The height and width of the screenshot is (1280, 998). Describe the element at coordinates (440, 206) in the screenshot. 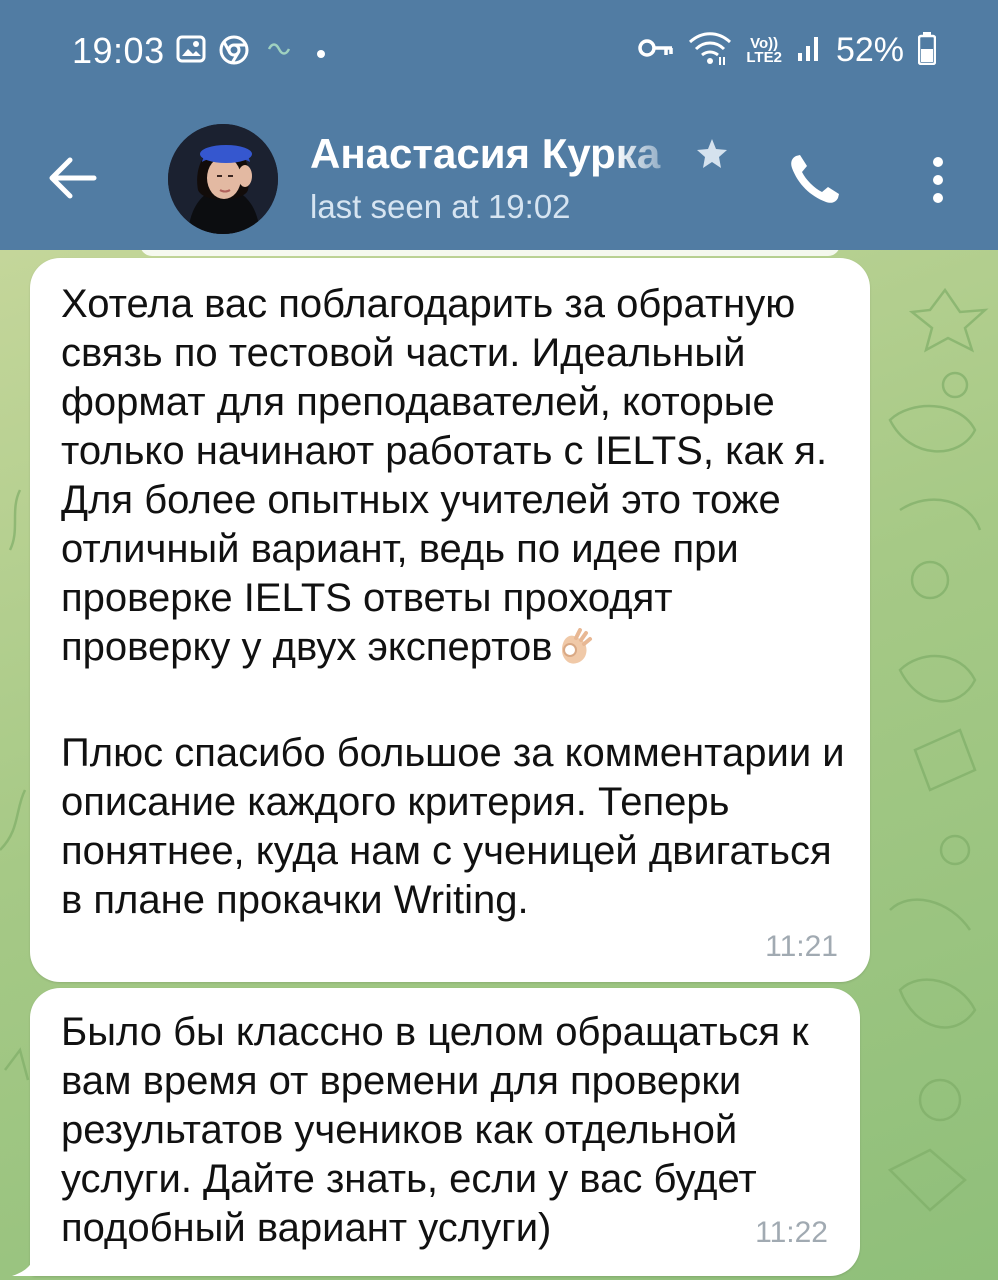

I see `last-seen-status: last seen at 19:02` at that location.